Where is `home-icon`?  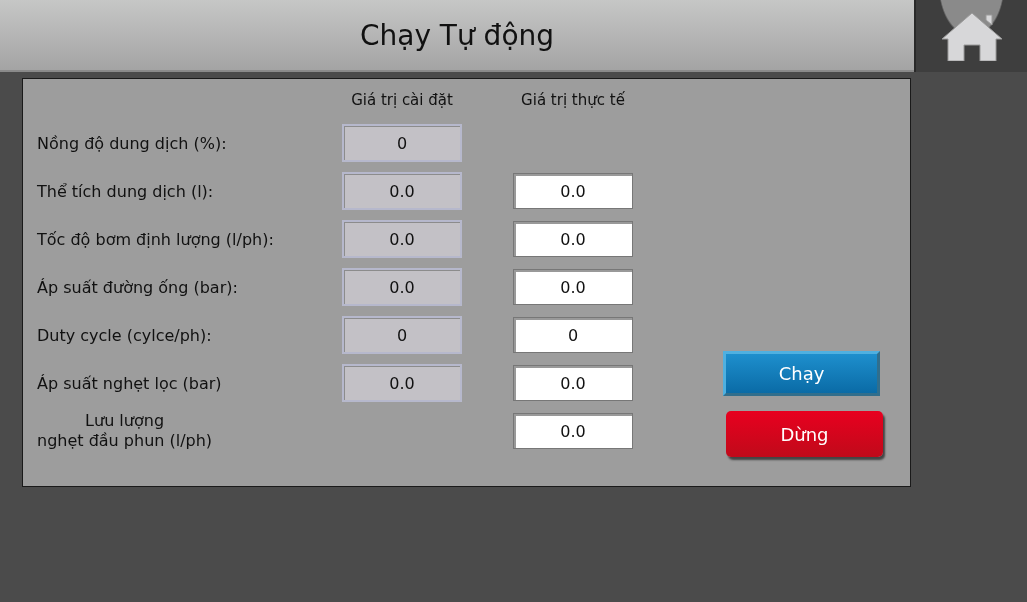 home-icon is located at coordinates (971, 36).